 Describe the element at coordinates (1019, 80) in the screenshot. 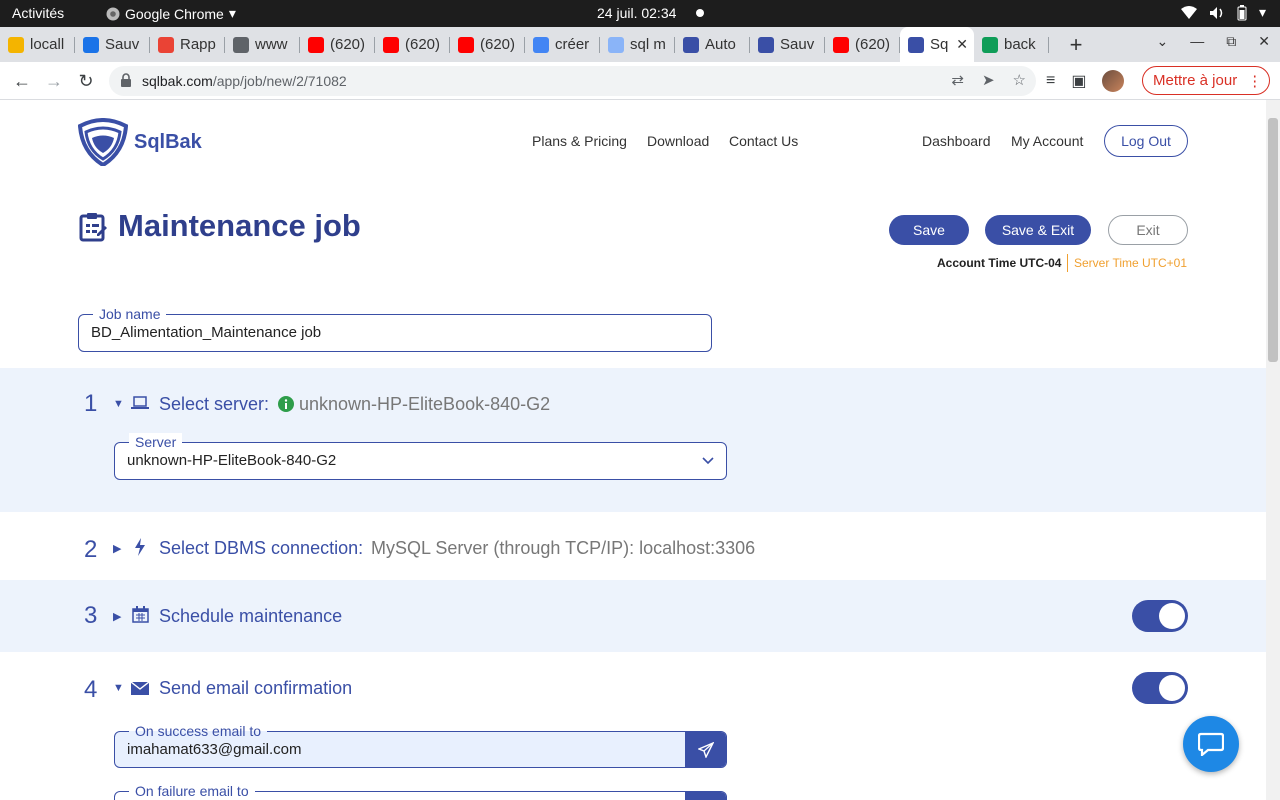

I see `bookmark-star-icon: ☆` at that location.